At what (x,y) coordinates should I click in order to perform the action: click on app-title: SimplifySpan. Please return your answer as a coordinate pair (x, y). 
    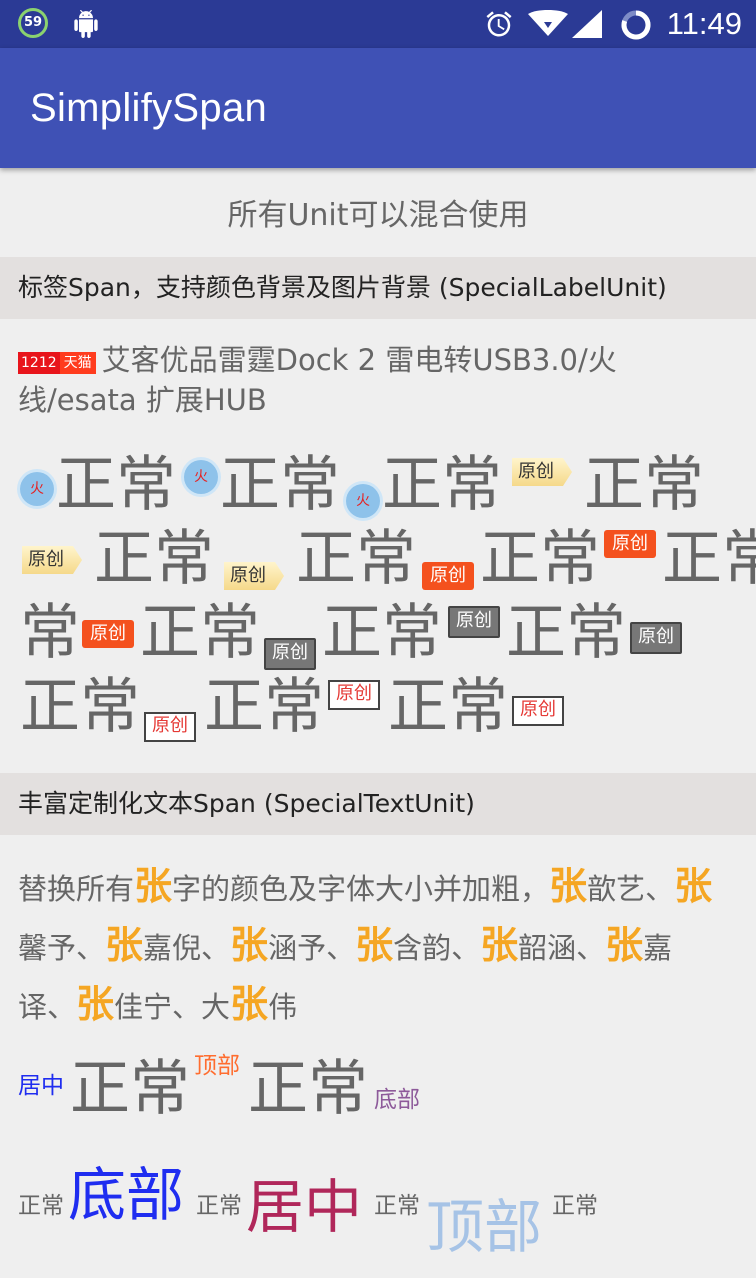
    Looking at the image, I should click on (149, 108).